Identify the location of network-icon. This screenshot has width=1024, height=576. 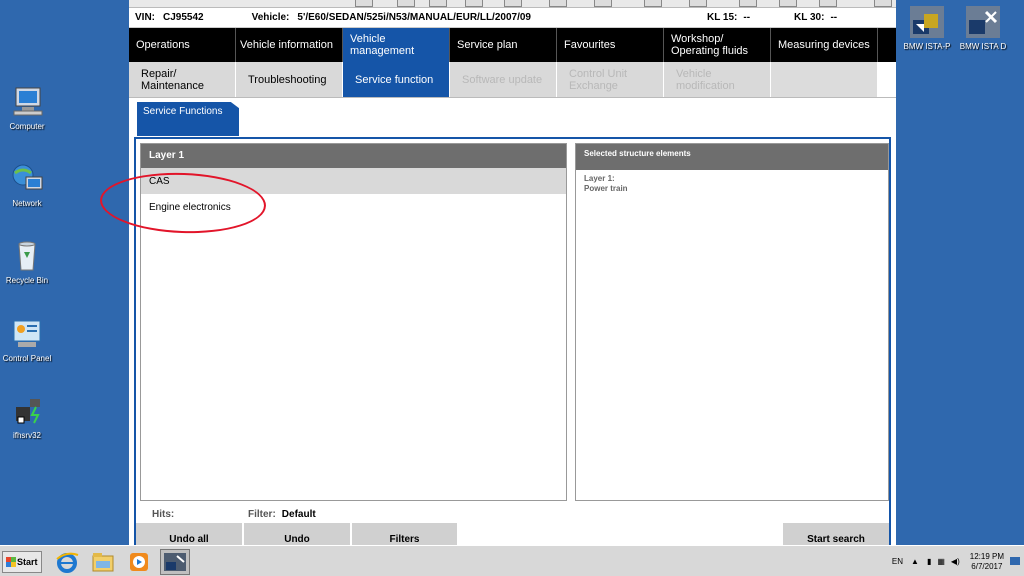
(27, 179).